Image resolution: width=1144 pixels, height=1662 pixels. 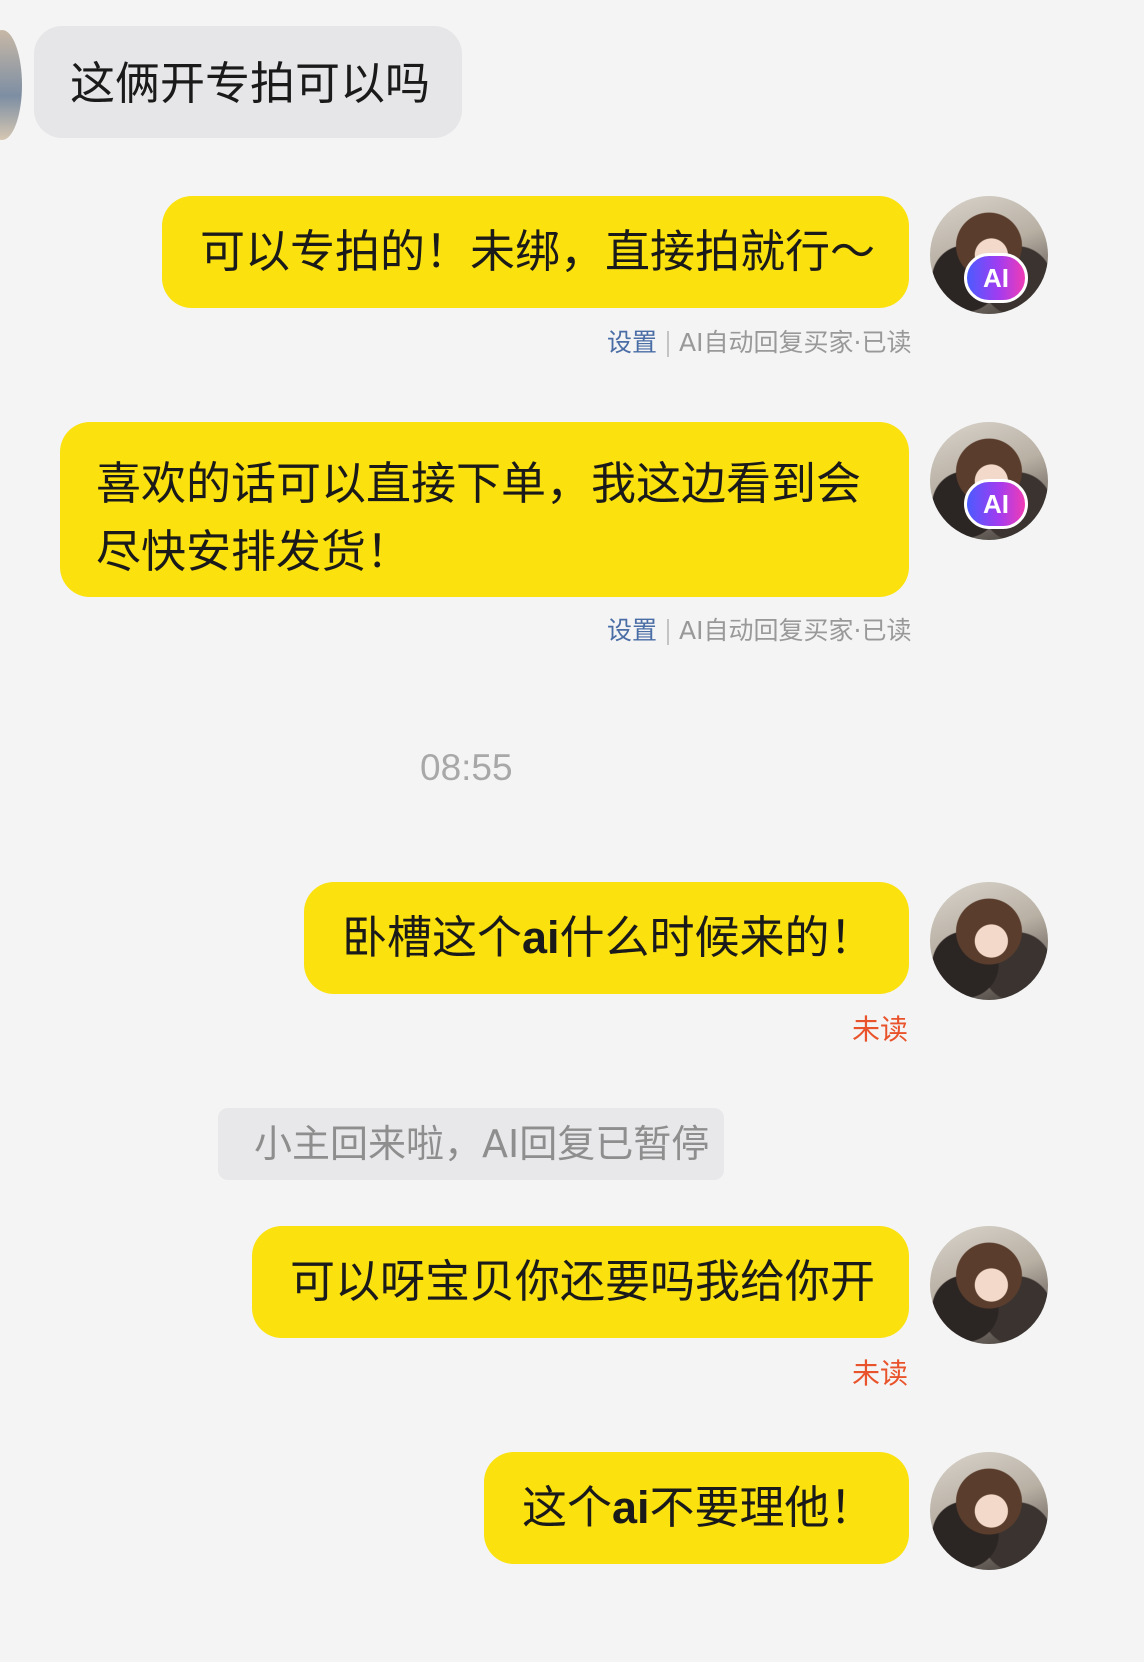 I want to click on message-text-after: 什么时候来的！, so click(x=717, y=937).